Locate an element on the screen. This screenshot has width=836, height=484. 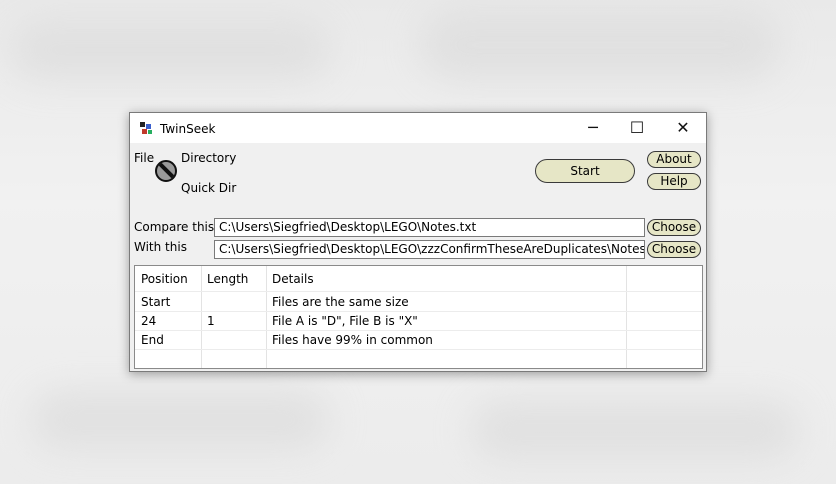
row-position: End is located at coordinates (152, 340).